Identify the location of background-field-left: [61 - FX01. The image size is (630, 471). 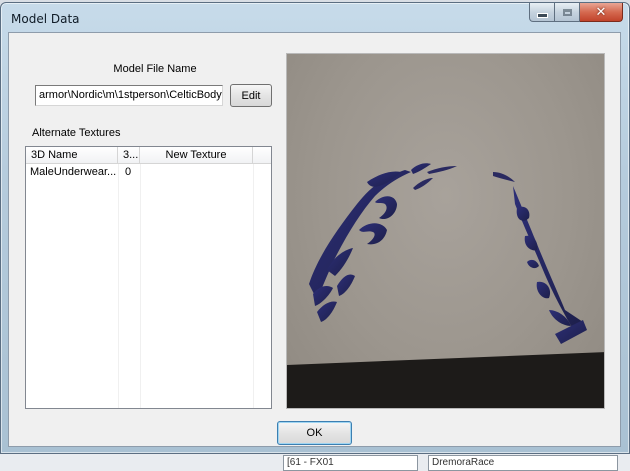
(350, 463).